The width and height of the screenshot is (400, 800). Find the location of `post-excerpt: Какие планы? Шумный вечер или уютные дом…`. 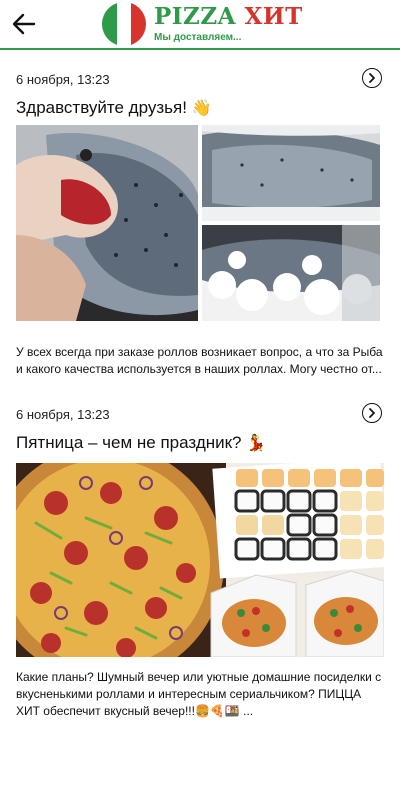

post-excerpt: Какие планы? Шумный вечер или уютные дом… is located at coordinates (199, 694).